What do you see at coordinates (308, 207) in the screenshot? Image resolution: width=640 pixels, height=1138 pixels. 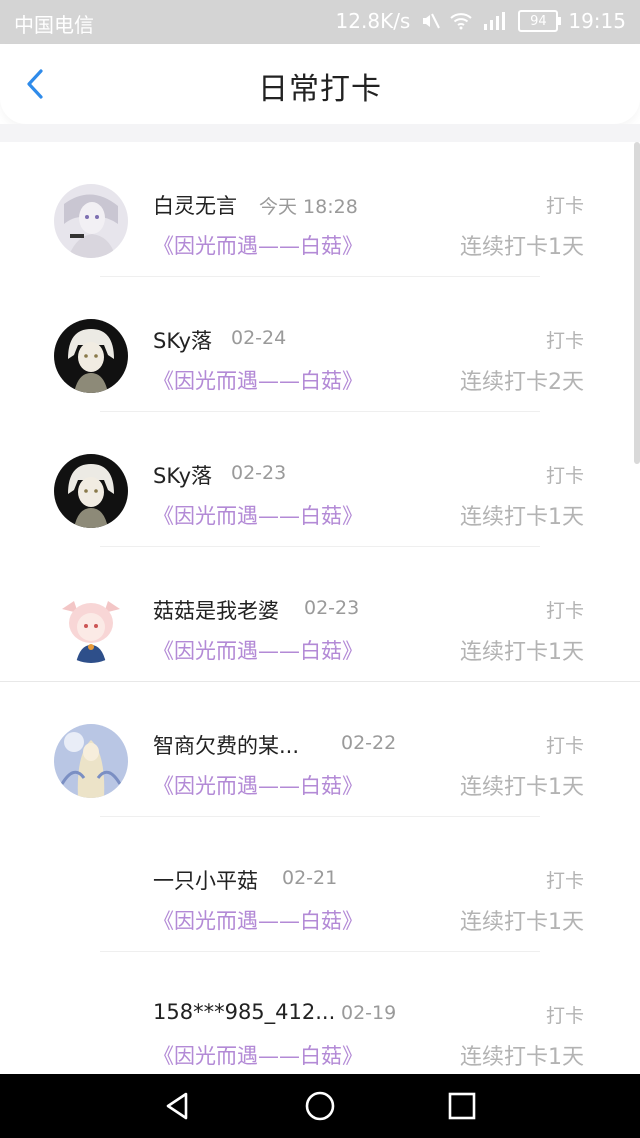 I see `checkin-date: 今天 18:28` at bounding box center [308, 207].